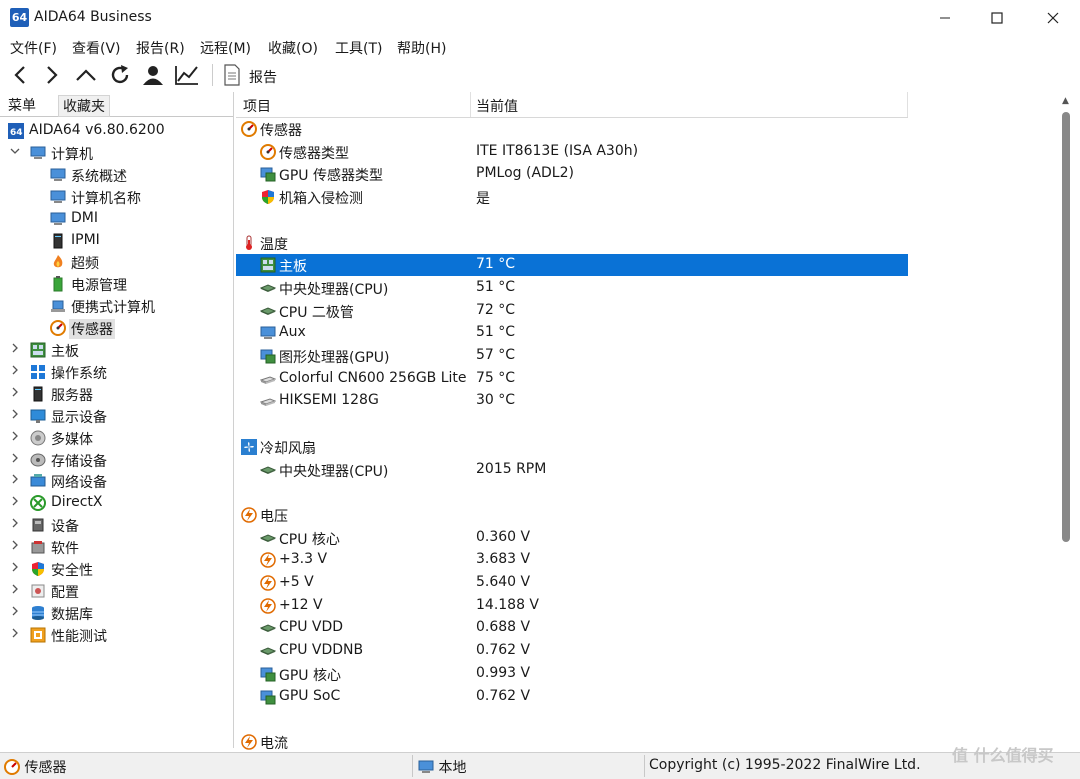 This screenshot has width=1080, height=779. Describe the element at coordinates (572, 538) in the screenshot. I see `table-row: CPU 核心 0.360 V` at that location.